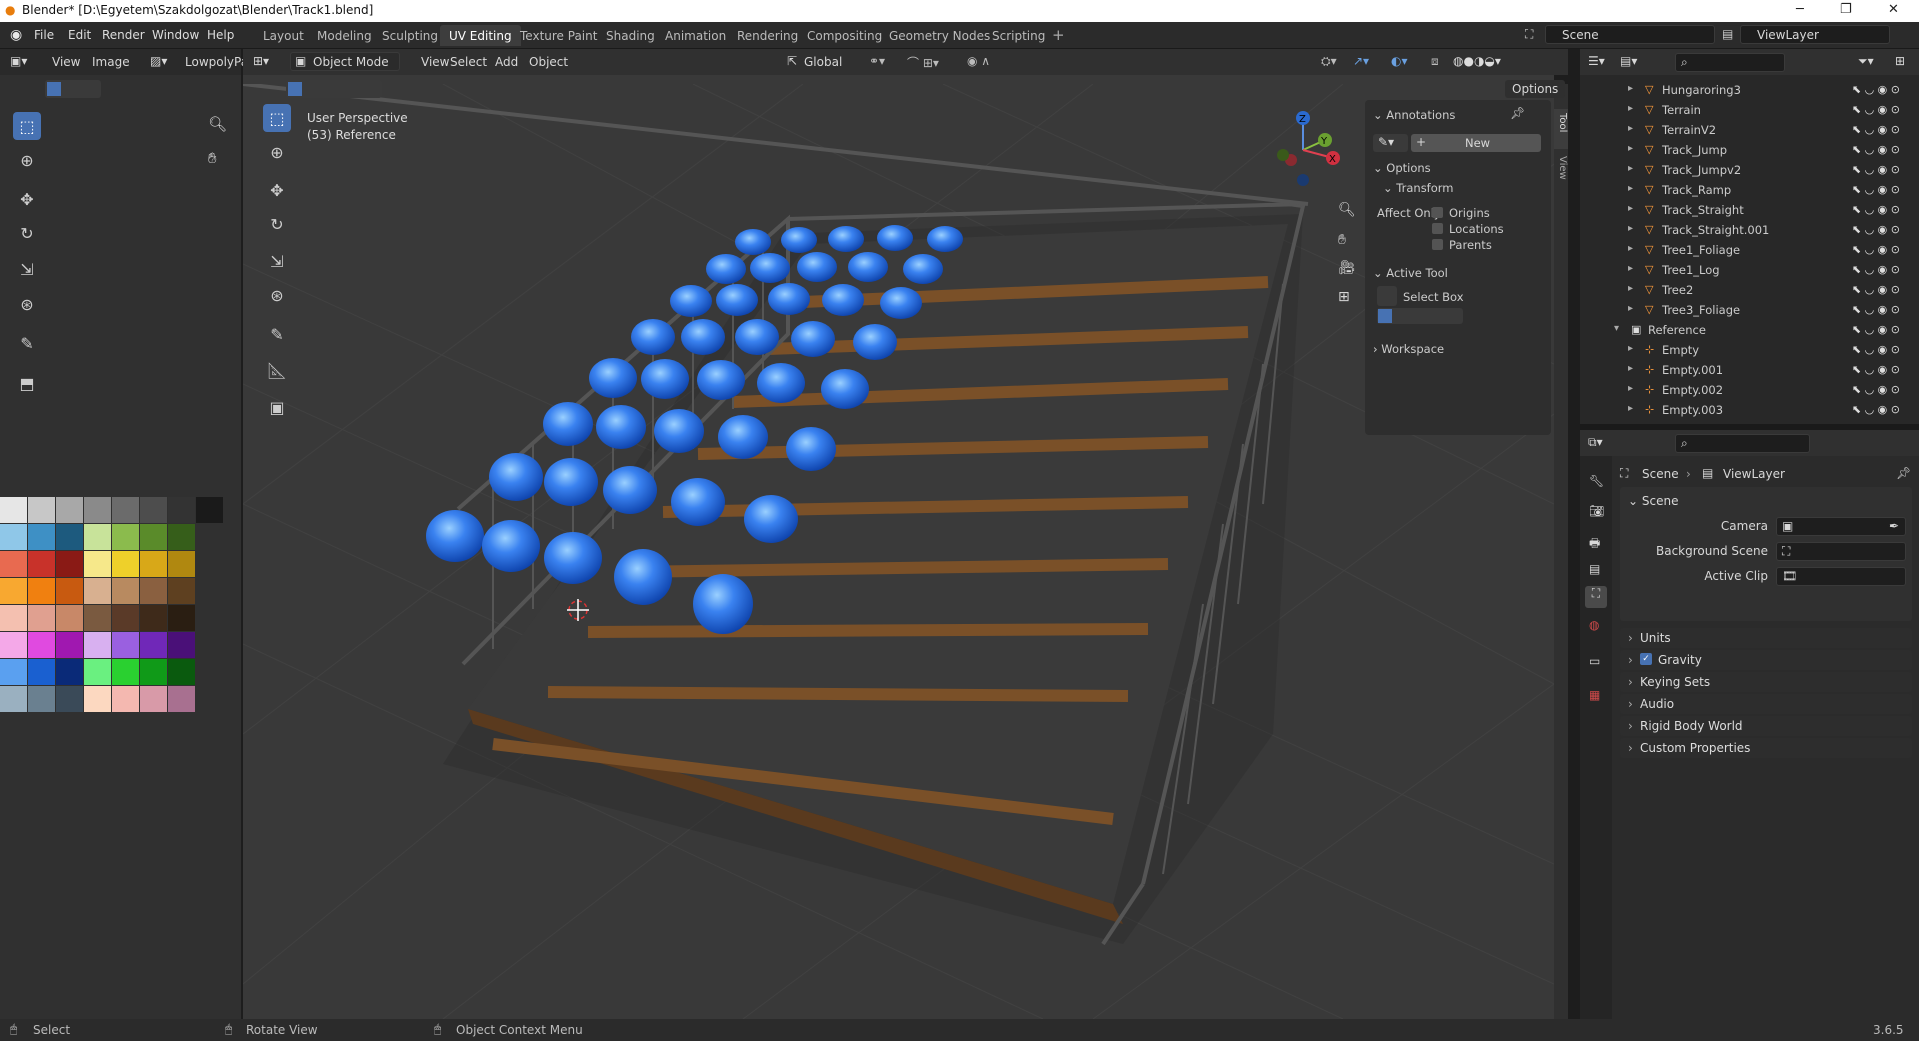 This screenshot has width=1919, height=1041. I want to click on blender-menu-icon: ◉, so click(16, 35).